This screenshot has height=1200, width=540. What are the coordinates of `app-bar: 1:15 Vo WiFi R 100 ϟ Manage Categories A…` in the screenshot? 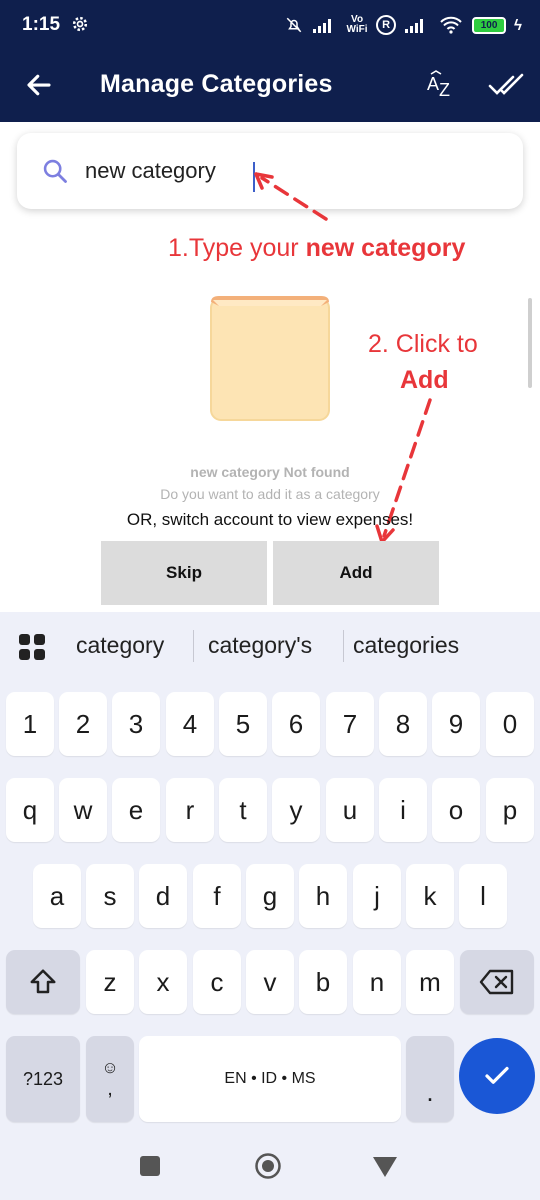 It's located at (270, 61).